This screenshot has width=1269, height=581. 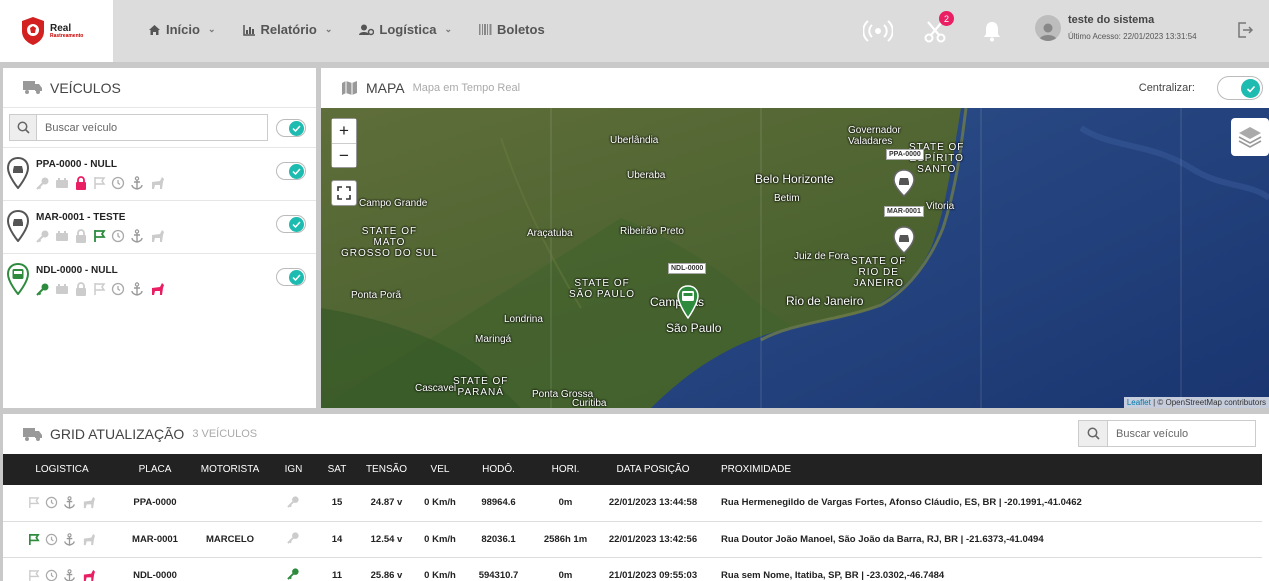 What do you see at coordinates (565, 539) in the screenshot?
I see `hori-cell: 2586h 1m` at bounding box center [565, 539].